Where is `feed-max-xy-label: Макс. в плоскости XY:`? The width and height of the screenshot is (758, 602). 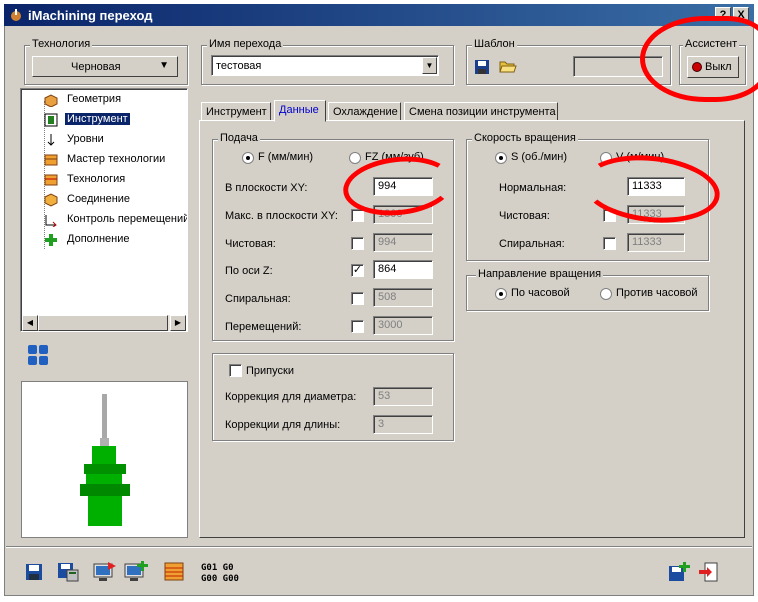 feed-max-xy-label: Макс. в плоскости XY: is located at coordinates (281, 216).